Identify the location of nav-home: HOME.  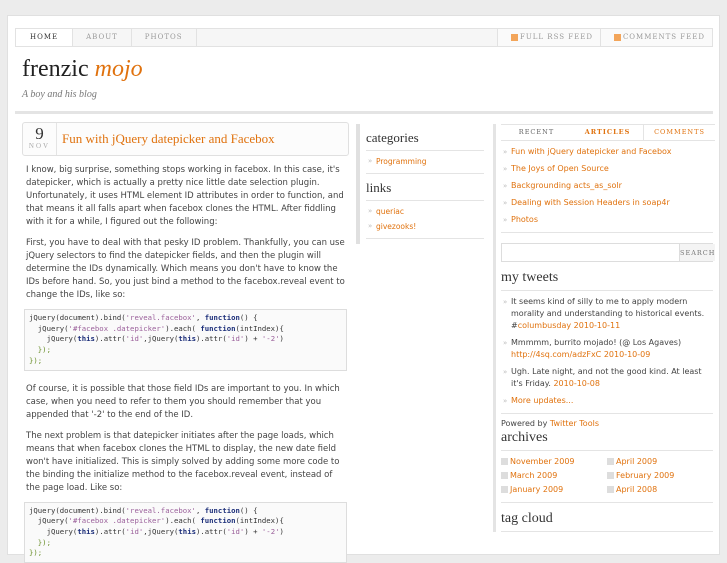
(45, 37).